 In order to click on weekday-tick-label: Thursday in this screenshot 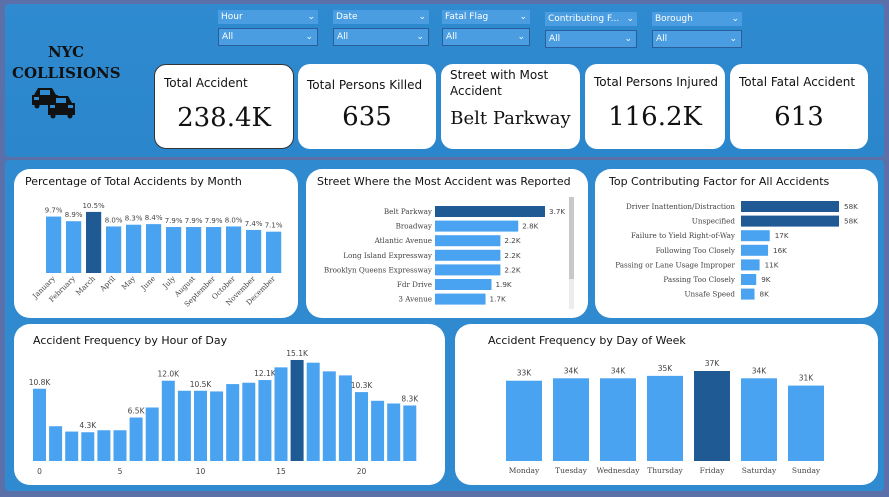, I will do `click(665, 470)`.